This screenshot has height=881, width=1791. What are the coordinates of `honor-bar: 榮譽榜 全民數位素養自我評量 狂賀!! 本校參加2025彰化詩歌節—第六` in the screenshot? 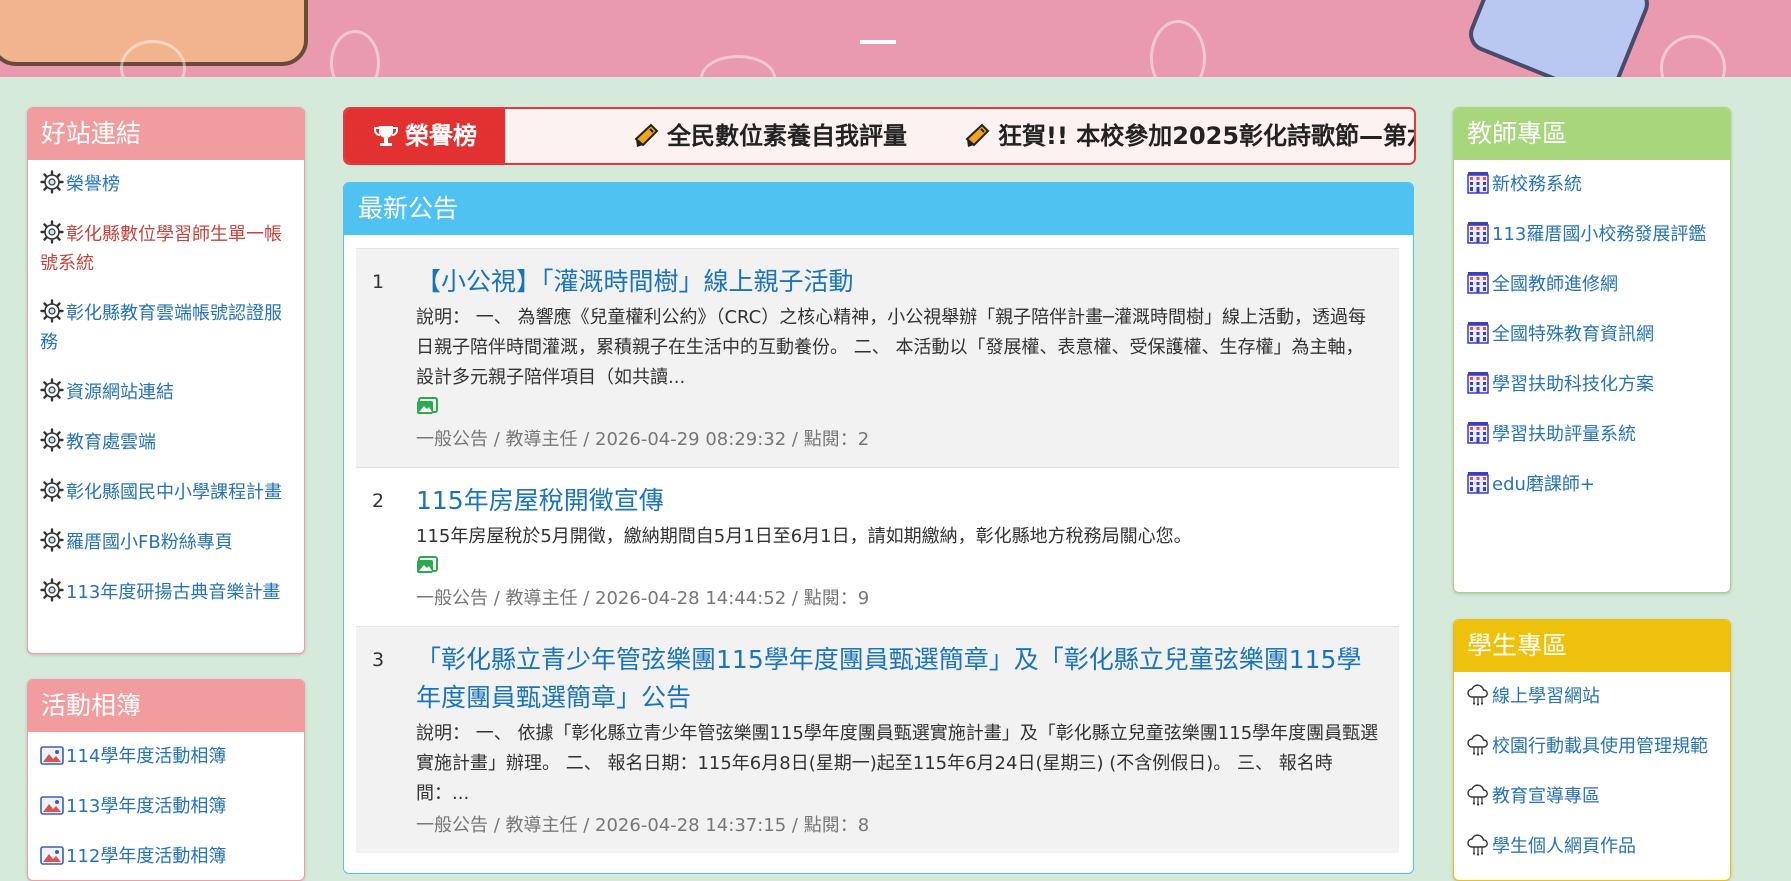 It's located at (879, 136).